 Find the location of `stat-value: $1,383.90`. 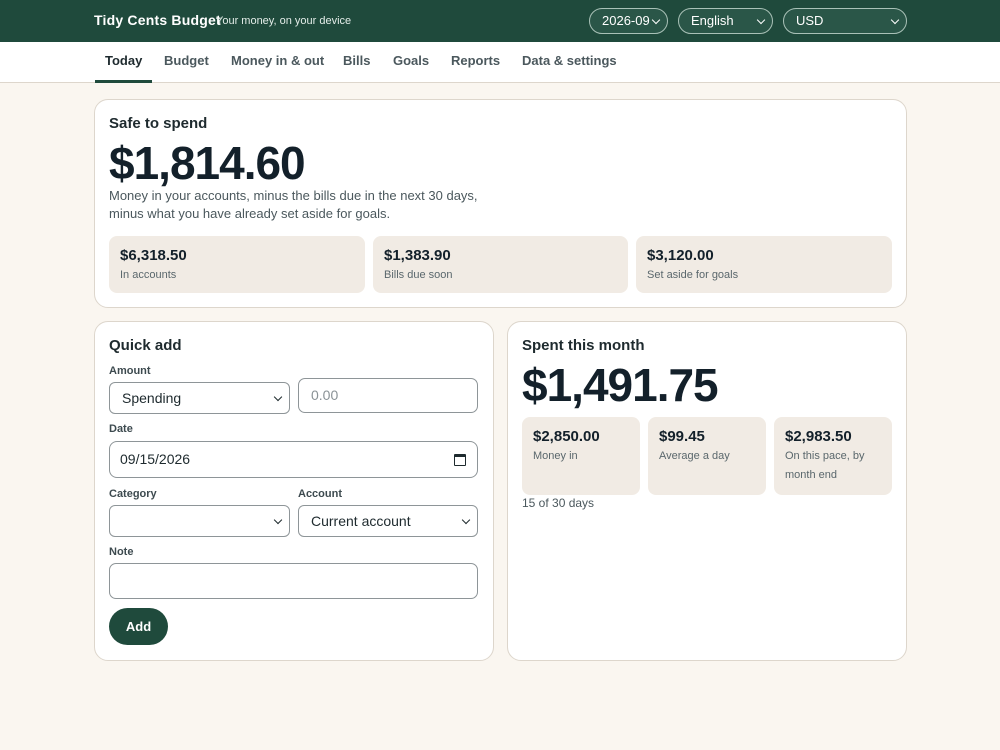

stat-value: $1,383.90 is located at coordinates (417, 255).